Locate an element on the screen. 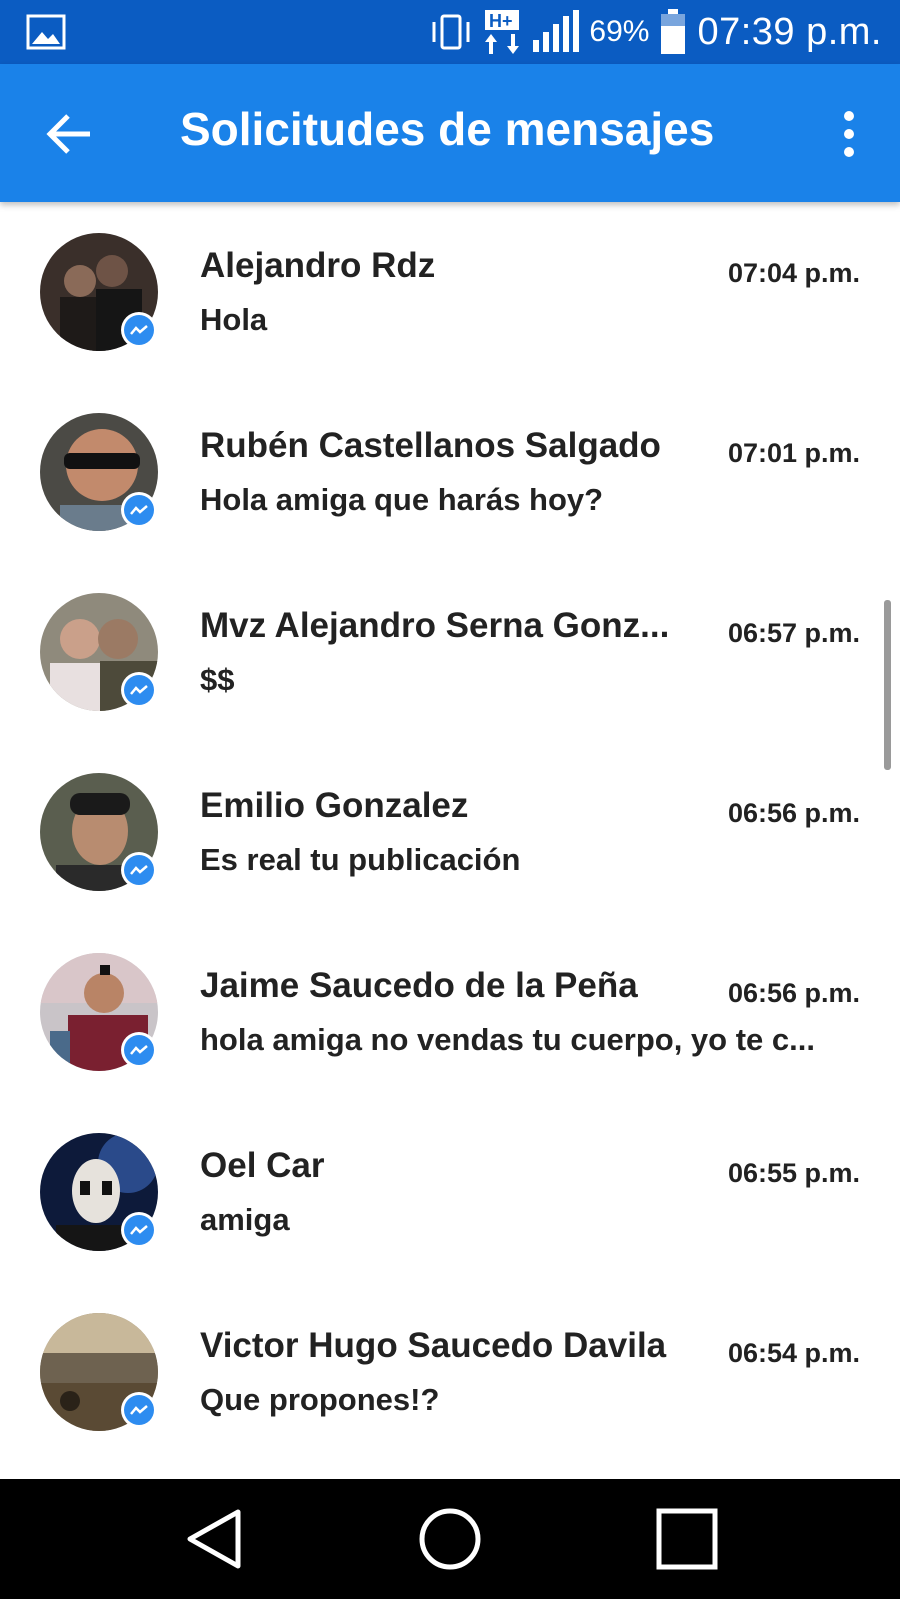  navigation-bar is located at coordinates (450, 1539).